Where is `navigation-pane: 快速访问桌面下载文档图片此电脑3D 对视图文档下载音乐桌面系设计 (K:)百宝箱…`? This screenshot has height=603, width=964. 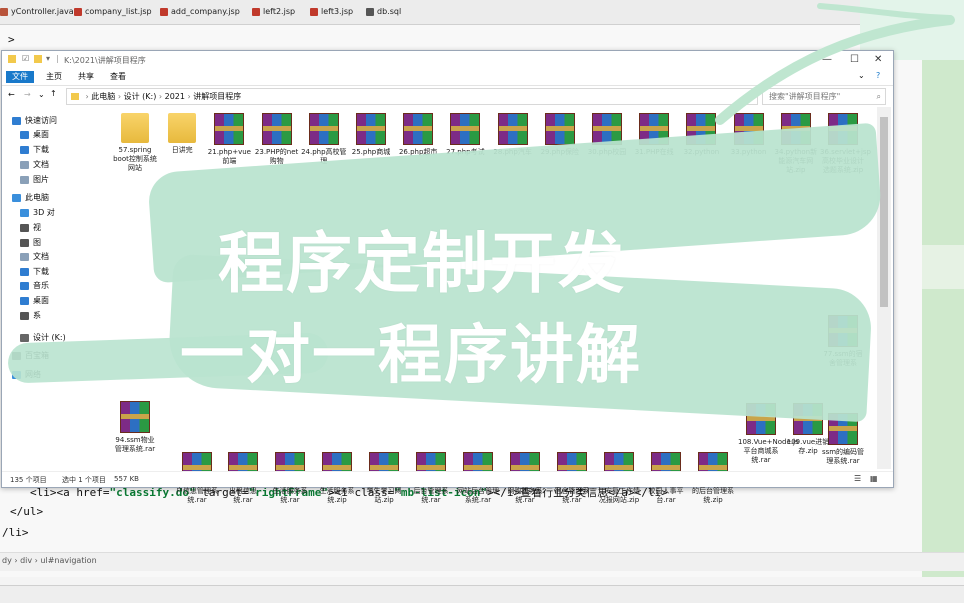 navigation-pane: 快速访问桌面下载文档图片此电脑3D 对视图文档下载音乐桌面系设计 (K:)百宝箱… is located at coordinates (52, 288).